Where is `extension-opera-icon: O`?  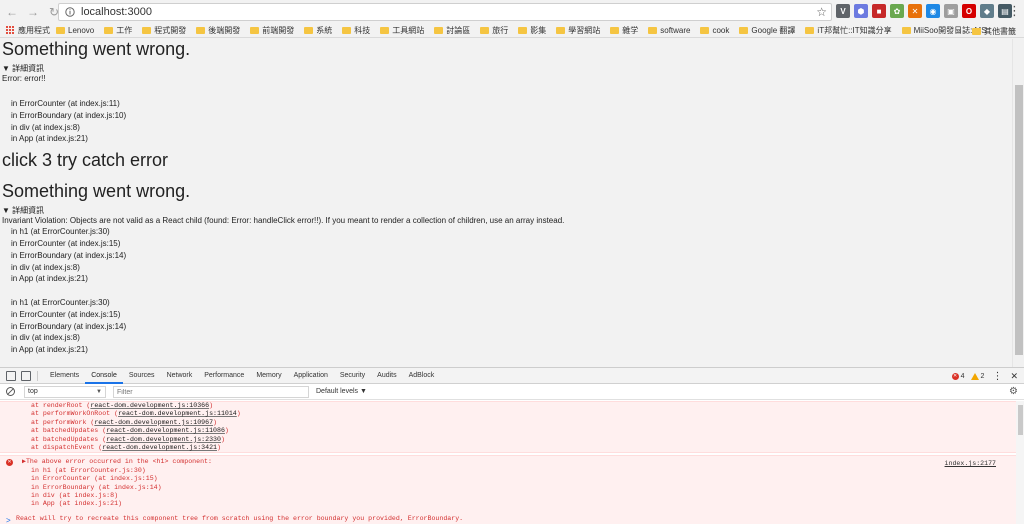
extension-opera-icon: O is located at coordinates (969, 11).